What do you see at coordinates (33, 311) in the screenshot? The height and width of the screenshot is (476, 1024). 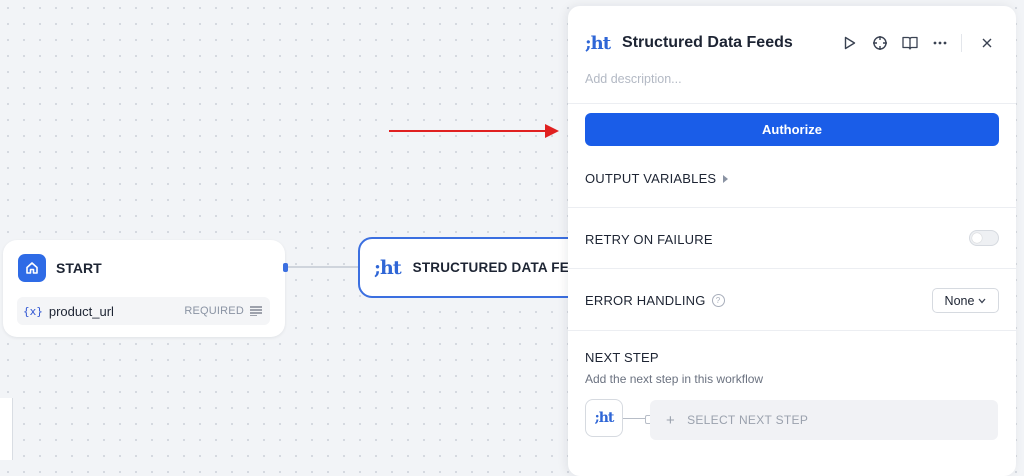 I see `variable-icon: {x}` at bounding box center [33, 311].